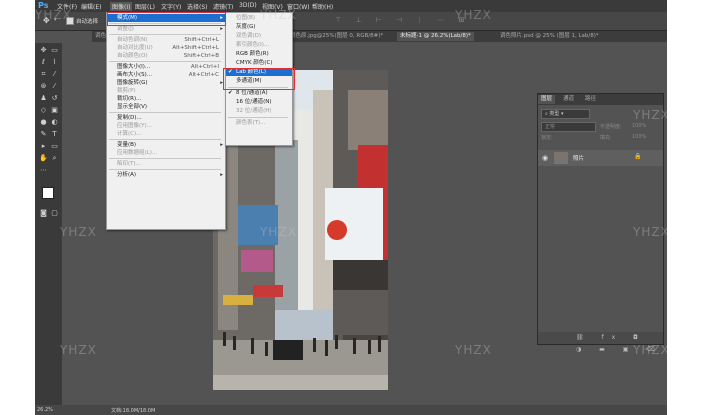  I want to click on tab-channels: 通道, so click(568, 99).